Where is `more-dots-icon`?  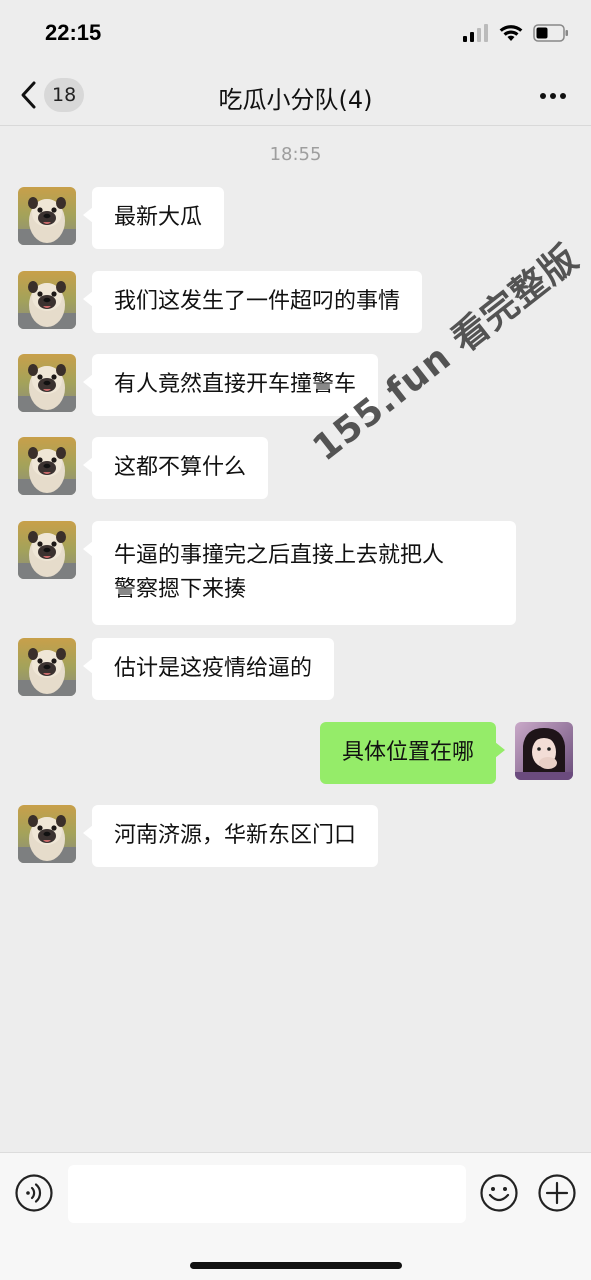
more-dots-icon is located at coordinates (553, 96).